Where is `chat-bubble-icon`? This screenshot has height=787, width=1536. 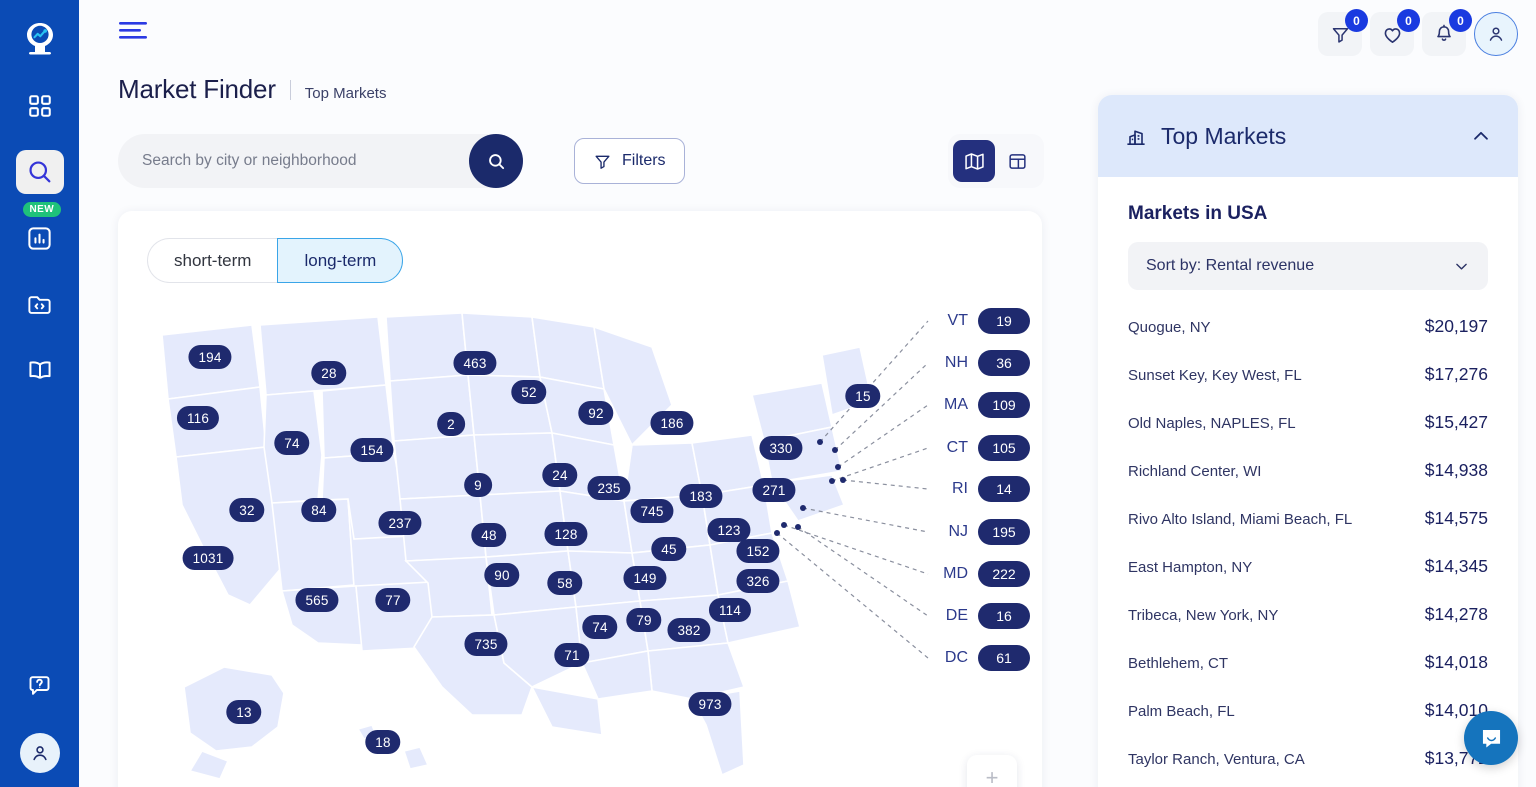
chat-bubble-icon is located at coordinates (1491, 738).